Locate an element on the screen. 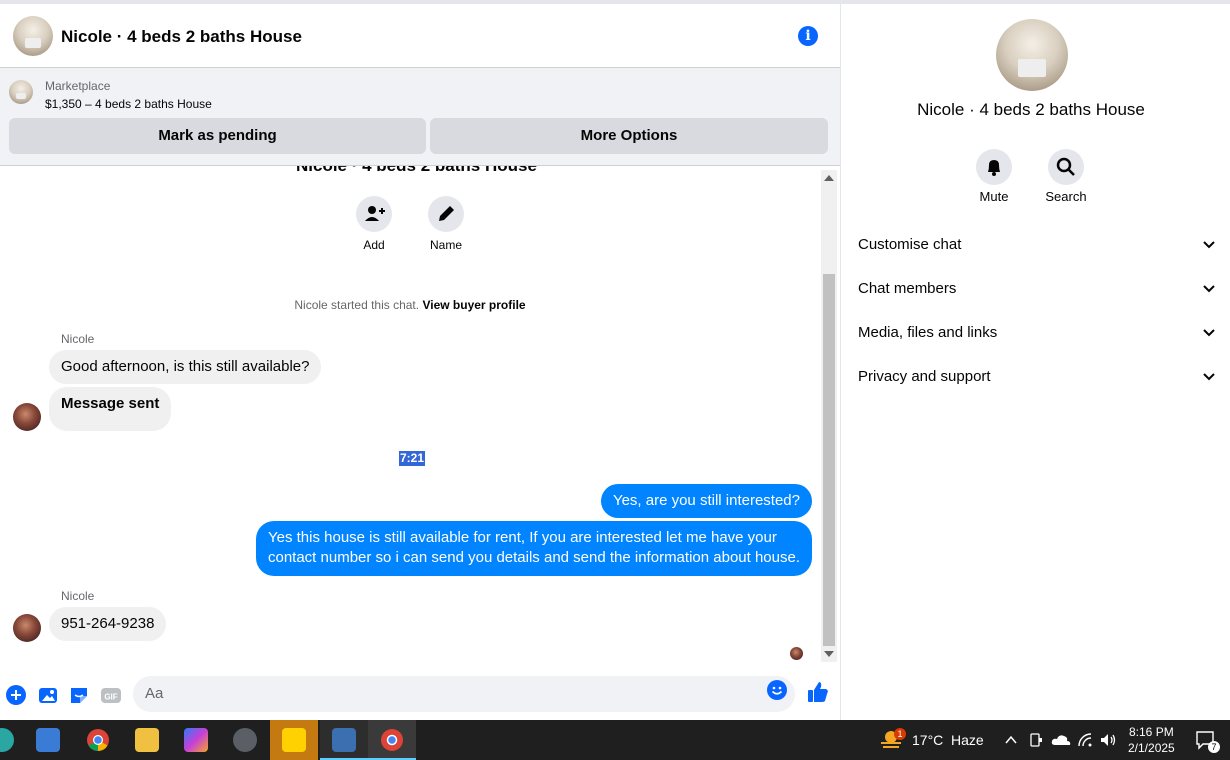 This screenshot has width=1230, height=760. view-buyer-profile-link: View buyer profile is located at coordinates (473, 305).